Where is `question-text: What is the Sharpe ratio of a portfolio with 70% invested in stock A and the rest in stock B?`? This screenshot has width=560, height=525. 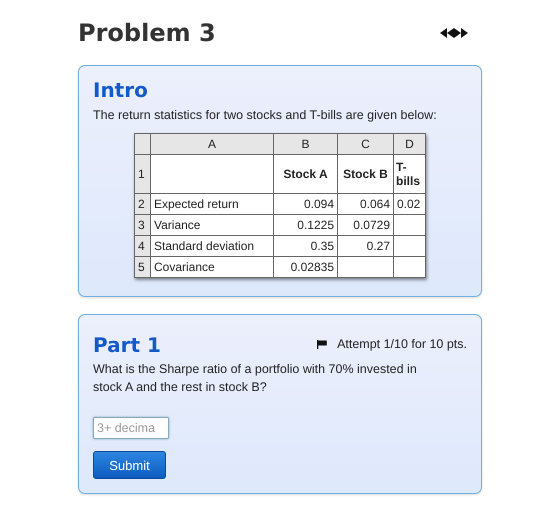 question-text: What is the Sharpe ratio of a portfolio with 70% invested in stock A and the rest in stock B? is located at coordinates (255, 378).